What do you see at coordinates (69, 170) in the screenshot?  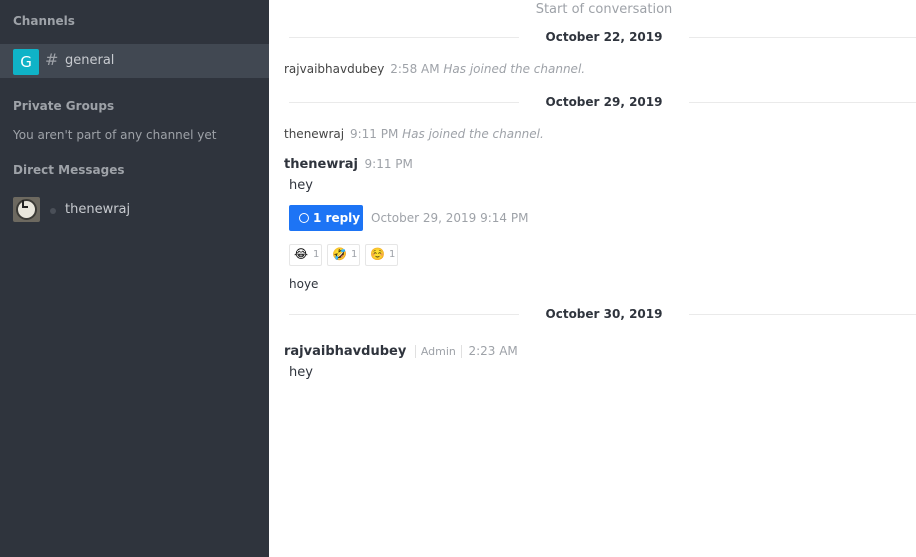 I see `direct-messages-section-title: Direct Messages` at bounding box center [69, 170].